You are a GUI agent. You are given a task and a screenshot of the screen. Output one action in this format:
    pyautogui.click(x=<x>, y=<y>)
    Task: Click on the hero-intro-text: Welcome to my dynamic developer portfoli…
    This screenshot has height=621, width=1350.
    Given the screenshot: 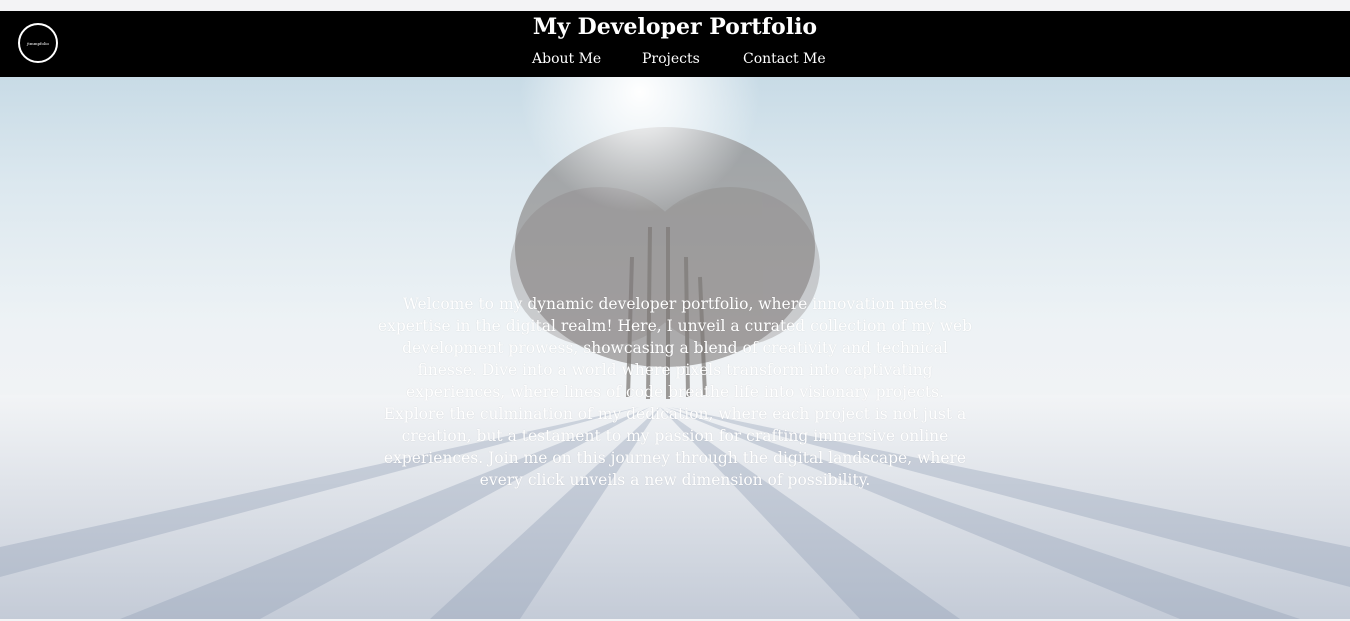 What is the action you would take?
    pyautogui.click(x=675, y=392)
    